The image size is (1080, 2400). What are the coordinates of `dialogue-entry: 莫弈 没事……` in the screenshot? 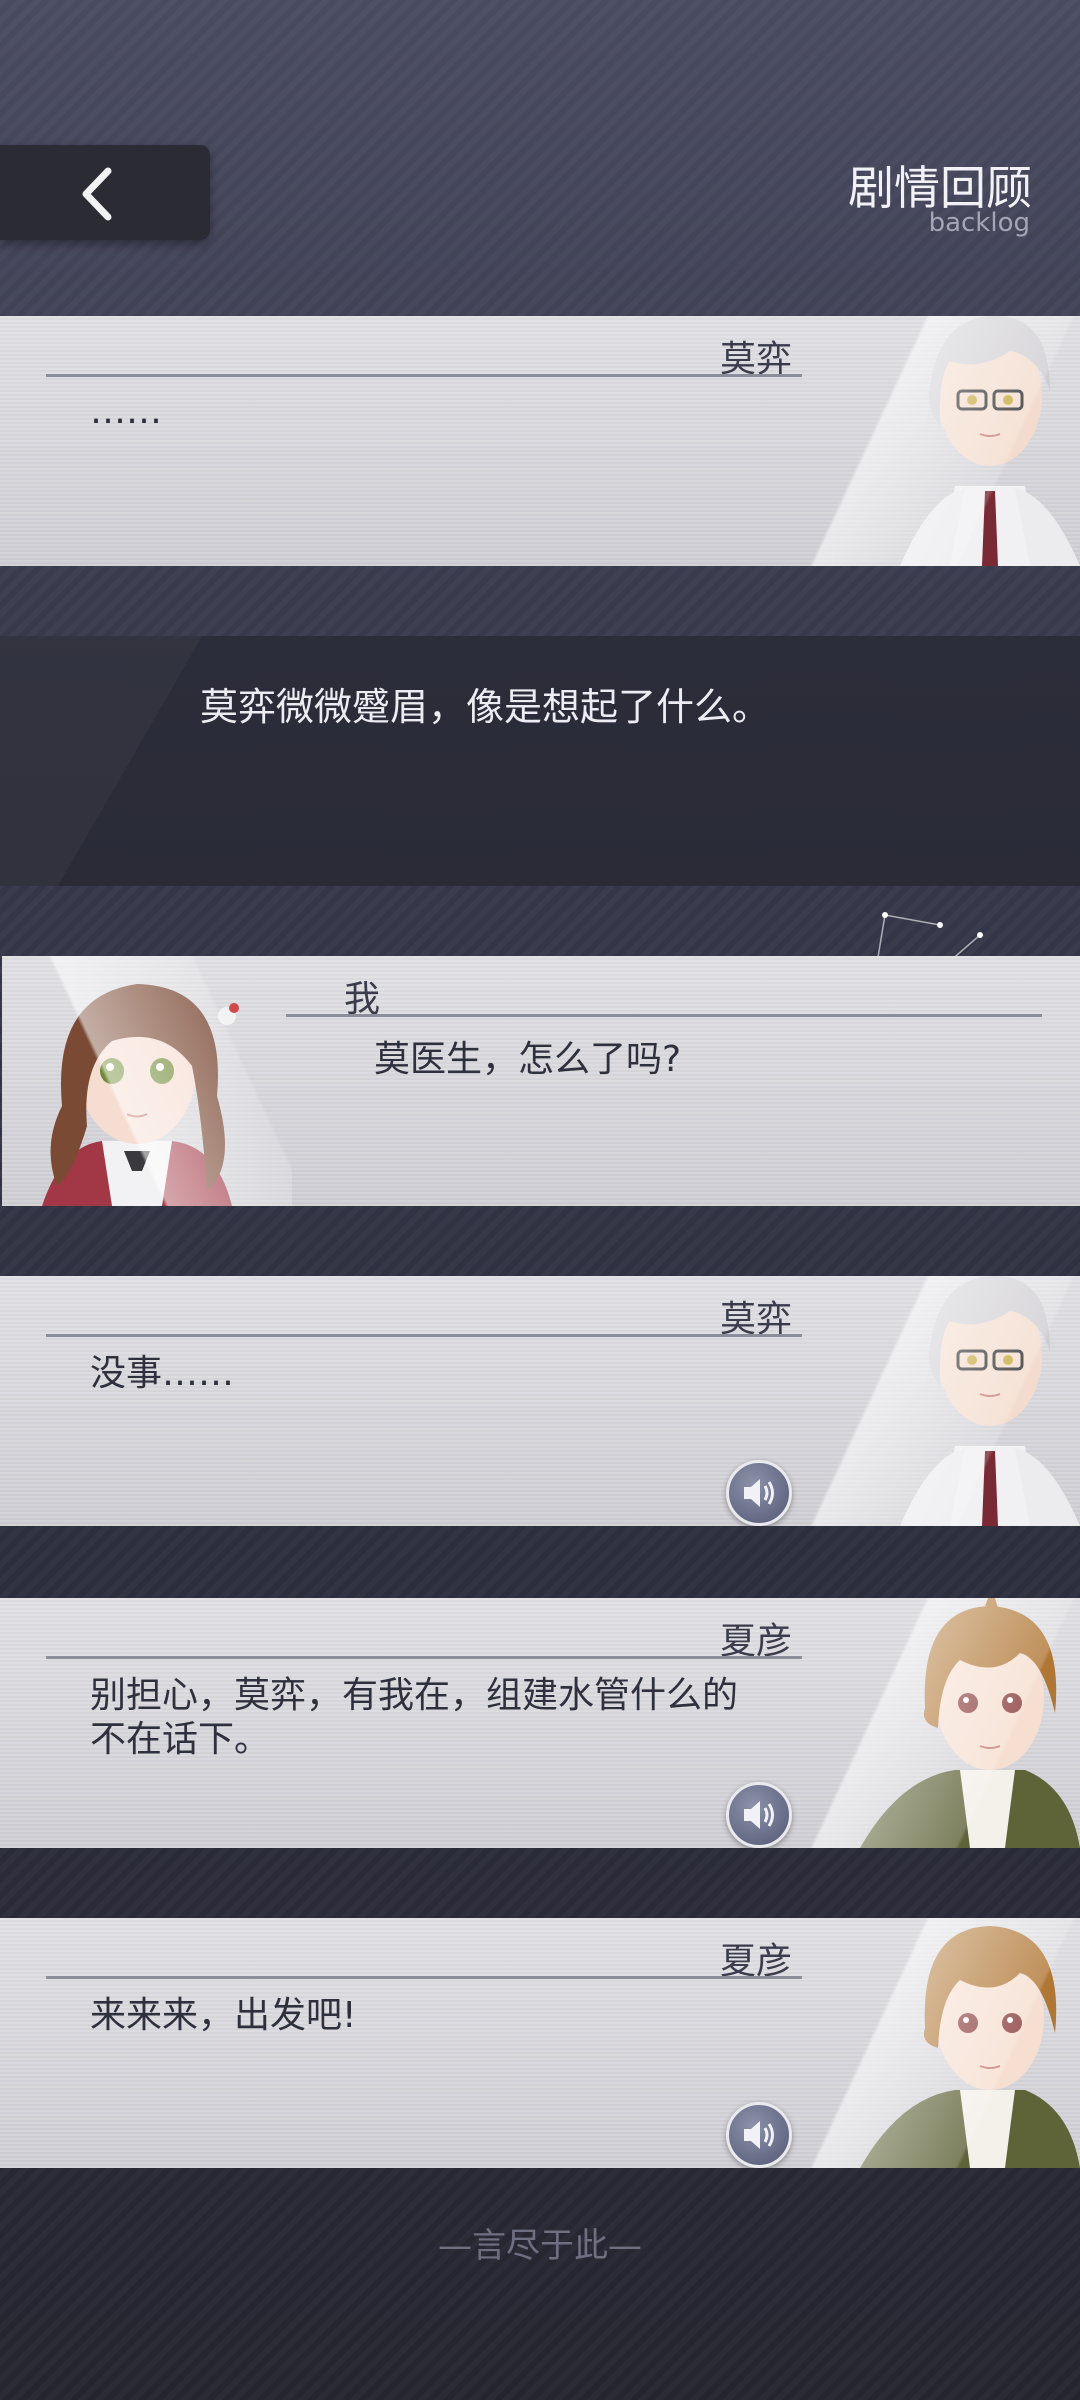 It's located at (540, 1401).